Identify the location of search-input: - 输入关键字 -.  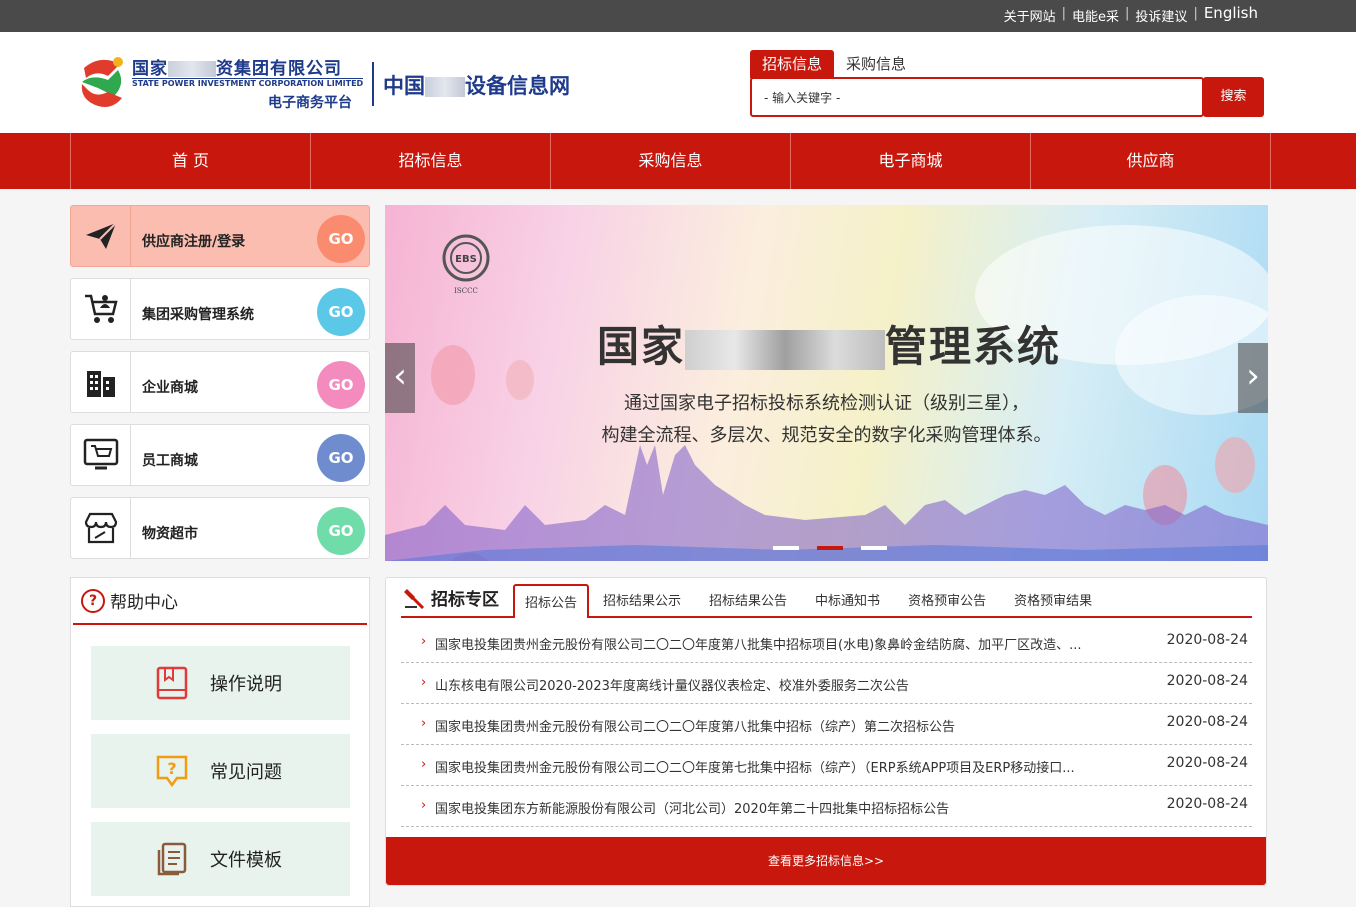
(977, 97).